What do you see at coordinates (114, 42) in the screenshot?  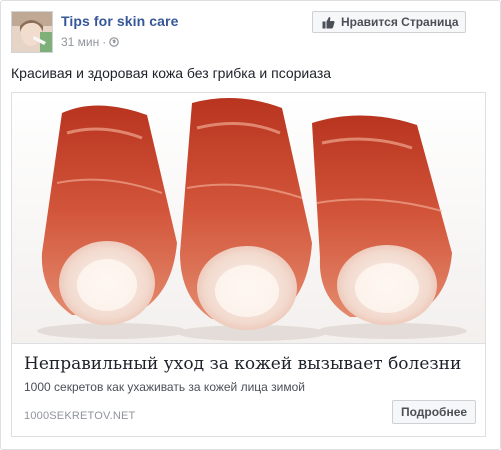 I see `globe-icon` at bounding box center [114, 42].